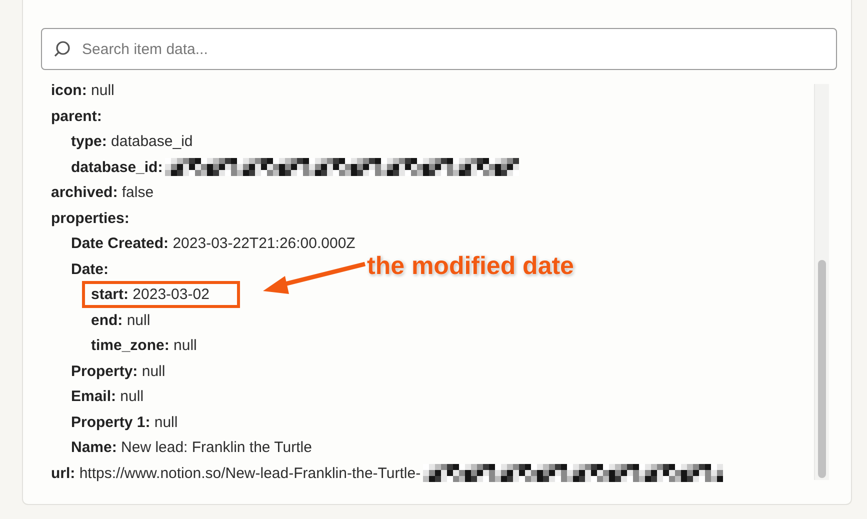 This screenshot has height=519, width=867. Describe the element at coordinates (132, 142) in the screenshot. I see `field-entry: type: database_id` at that location.